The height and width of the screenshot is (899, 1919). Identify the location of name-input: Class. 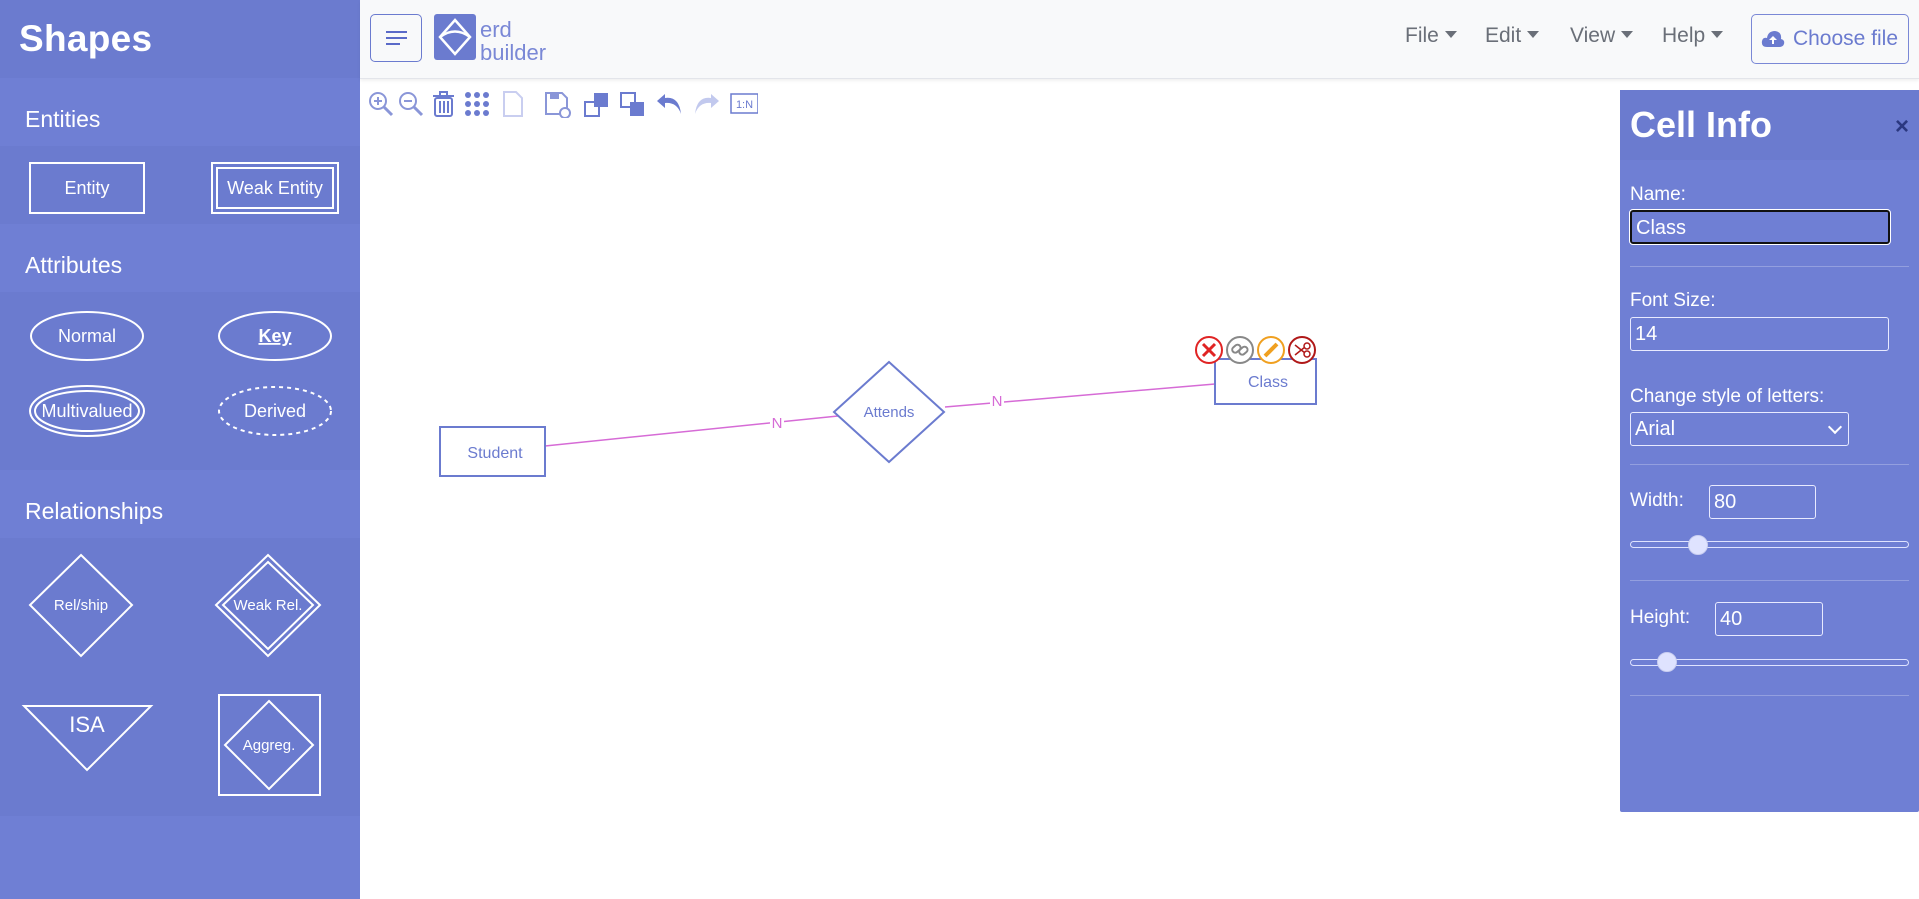
(1760, 227).